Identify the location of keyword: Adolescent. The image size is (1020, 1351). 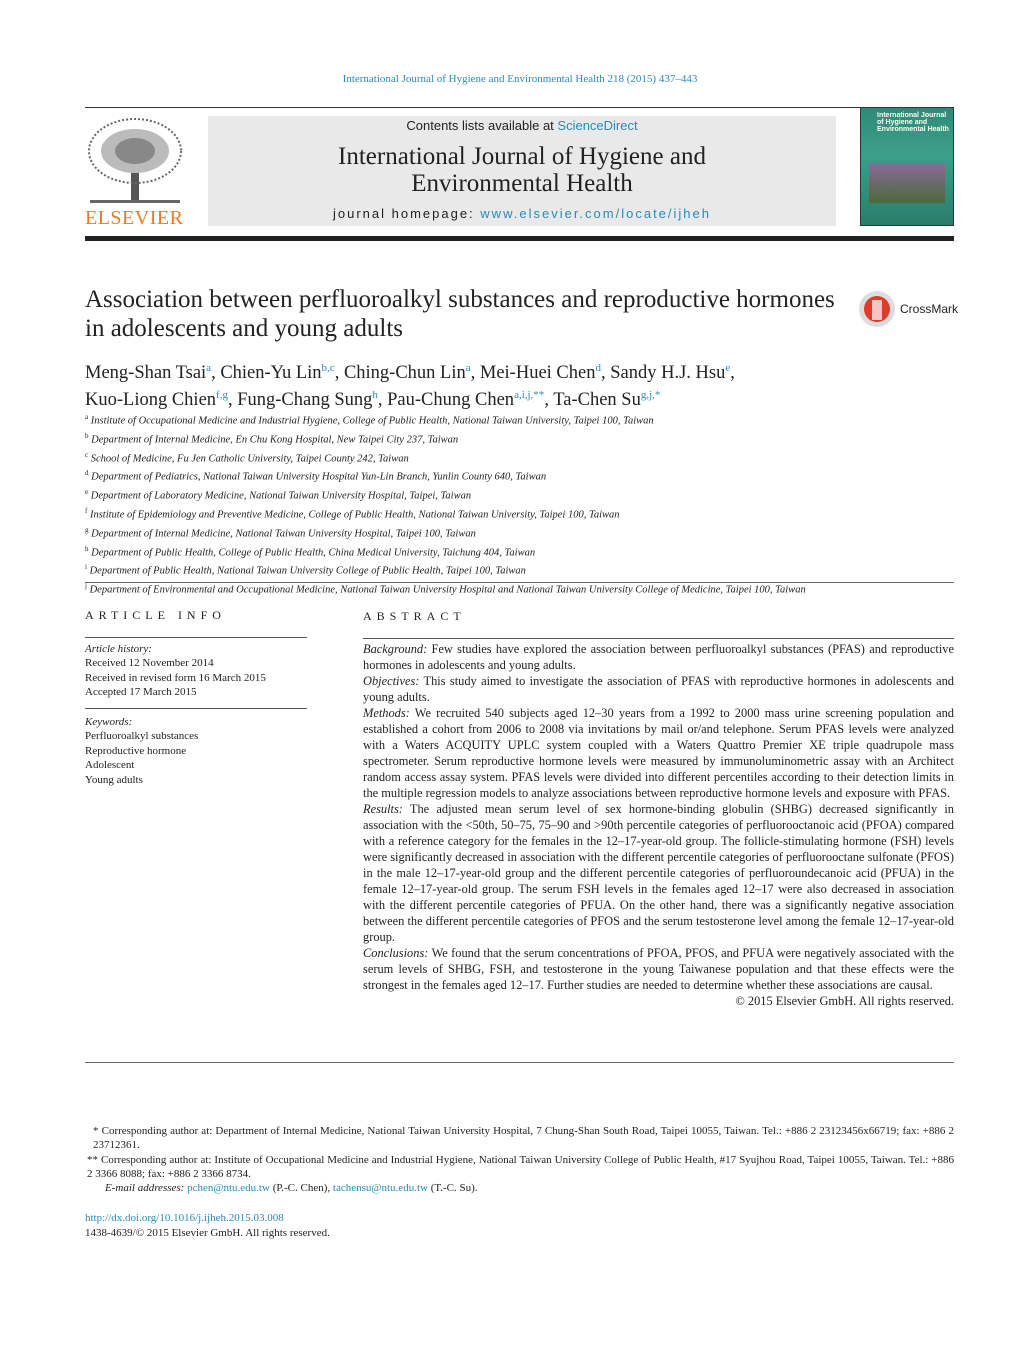
(110, 765).